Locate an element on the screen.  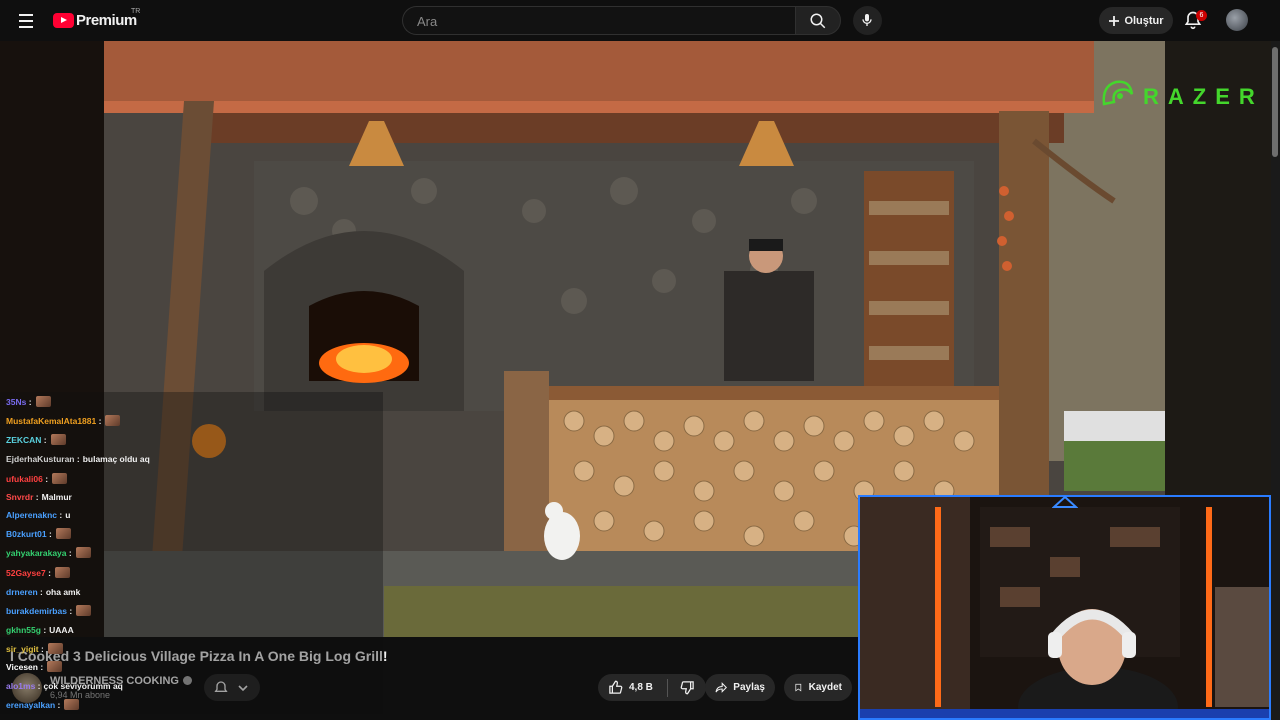
country-code: TR is located at coordinates (136, 11).